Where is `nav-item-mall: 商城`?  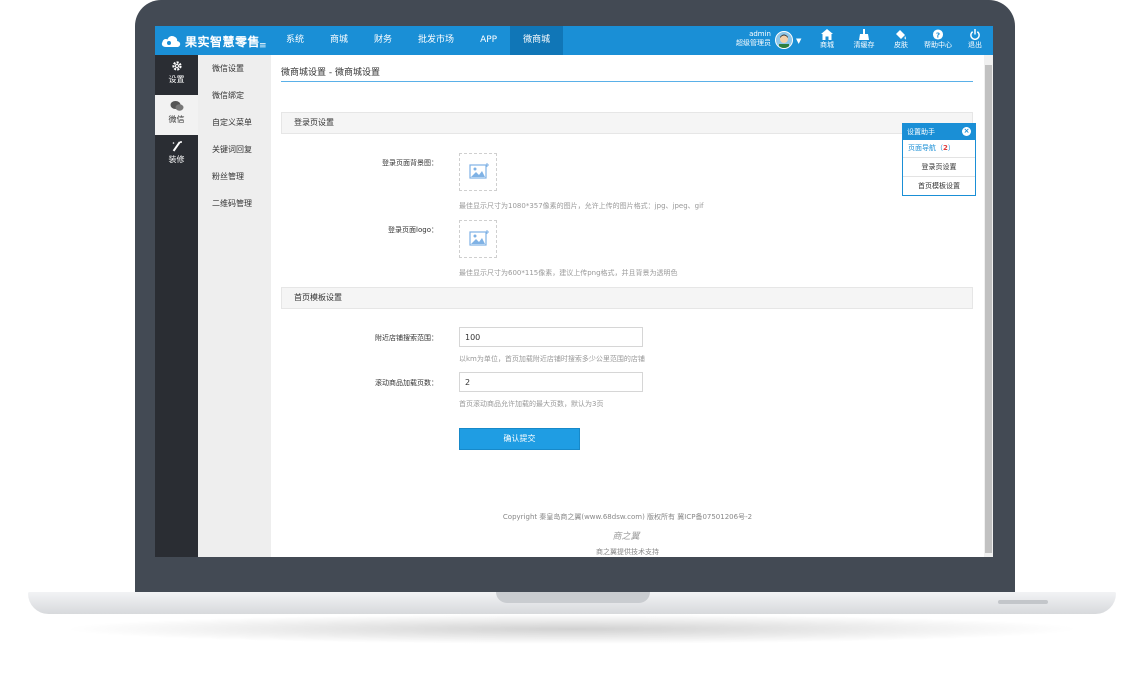 nav-item-mall: 商城 is located at coordinates (339, 40).